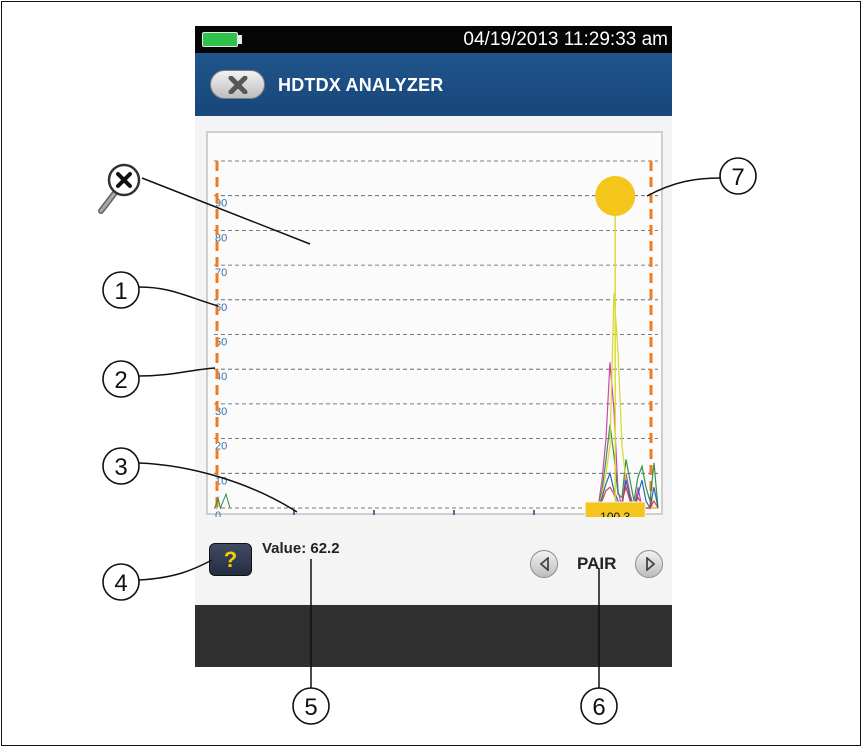 The height and width of the screenshot is (749, 864). What do you see at coordinates (157, 580) in the screenshot?
I see `callout-4: 4` at bounding box center [157, 580].